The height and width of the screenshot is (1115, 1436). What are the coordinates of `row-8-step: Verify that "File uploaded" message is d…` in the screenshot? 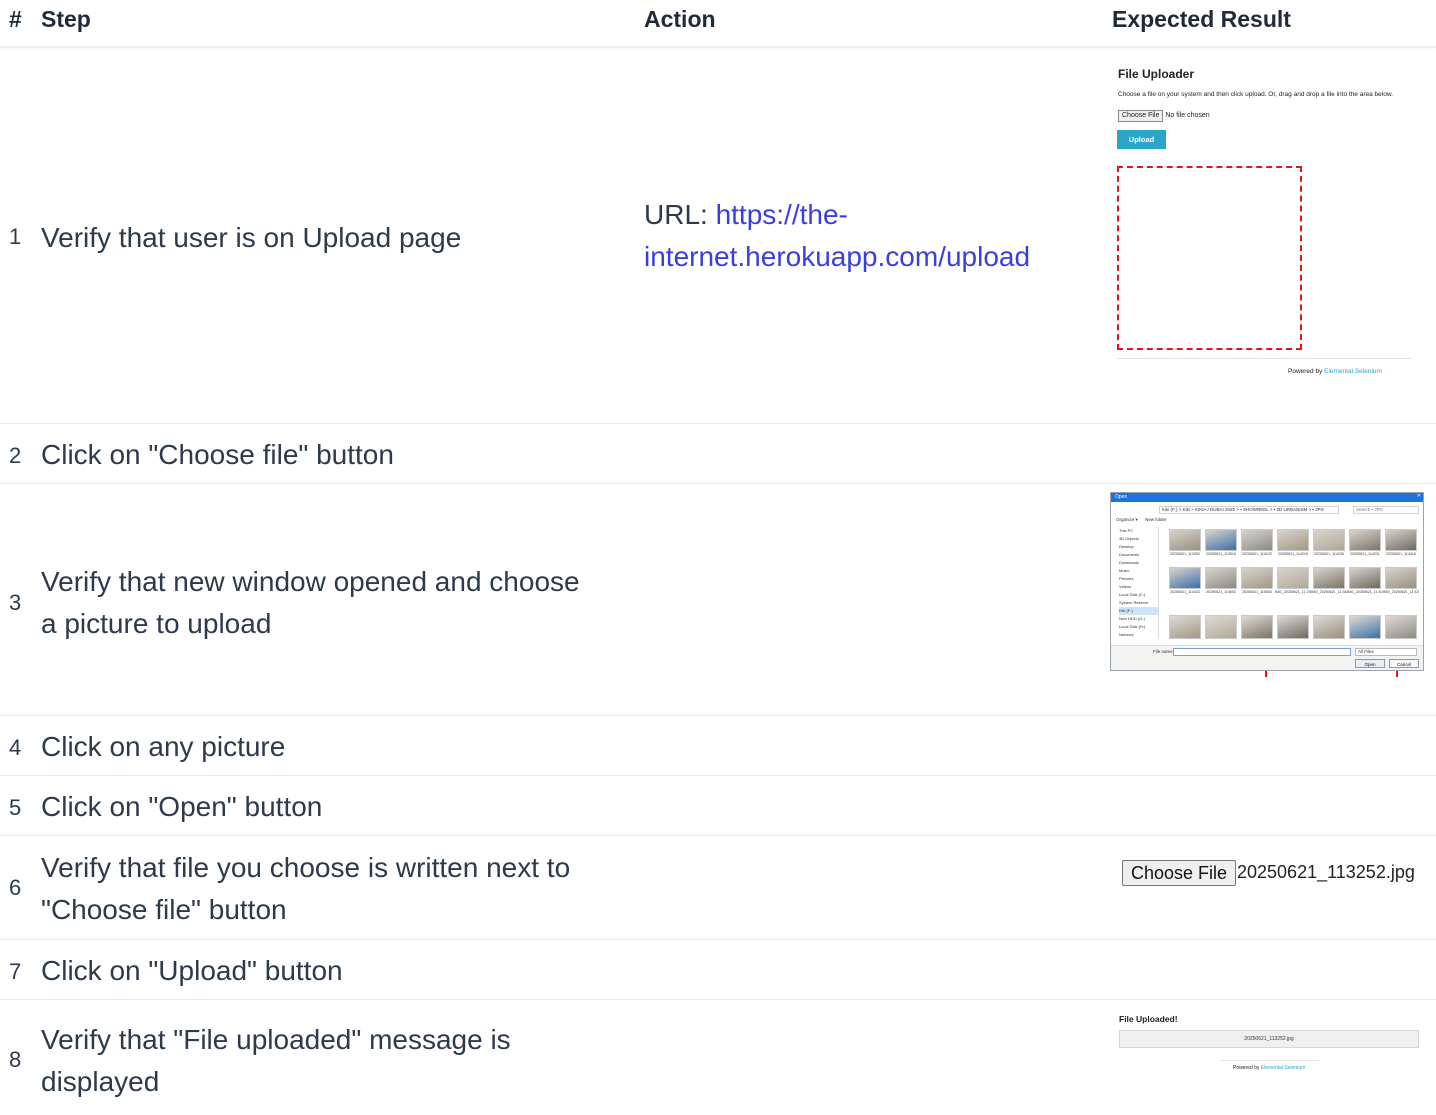 It's located at (276, 1061).